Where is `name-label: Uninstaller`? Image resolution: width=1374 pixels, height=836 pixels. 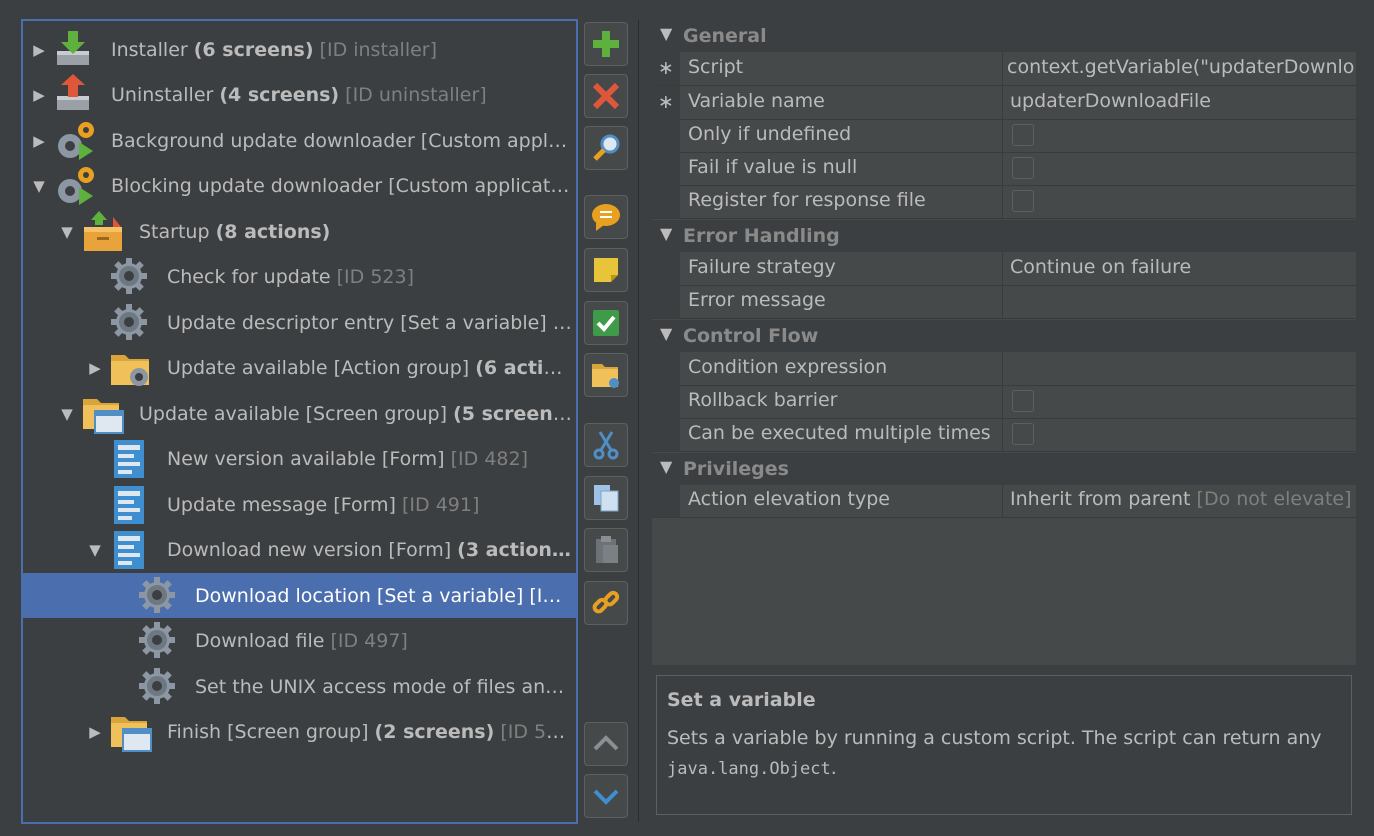
name-label: Uninstaller is located at coordinates (165, 94).